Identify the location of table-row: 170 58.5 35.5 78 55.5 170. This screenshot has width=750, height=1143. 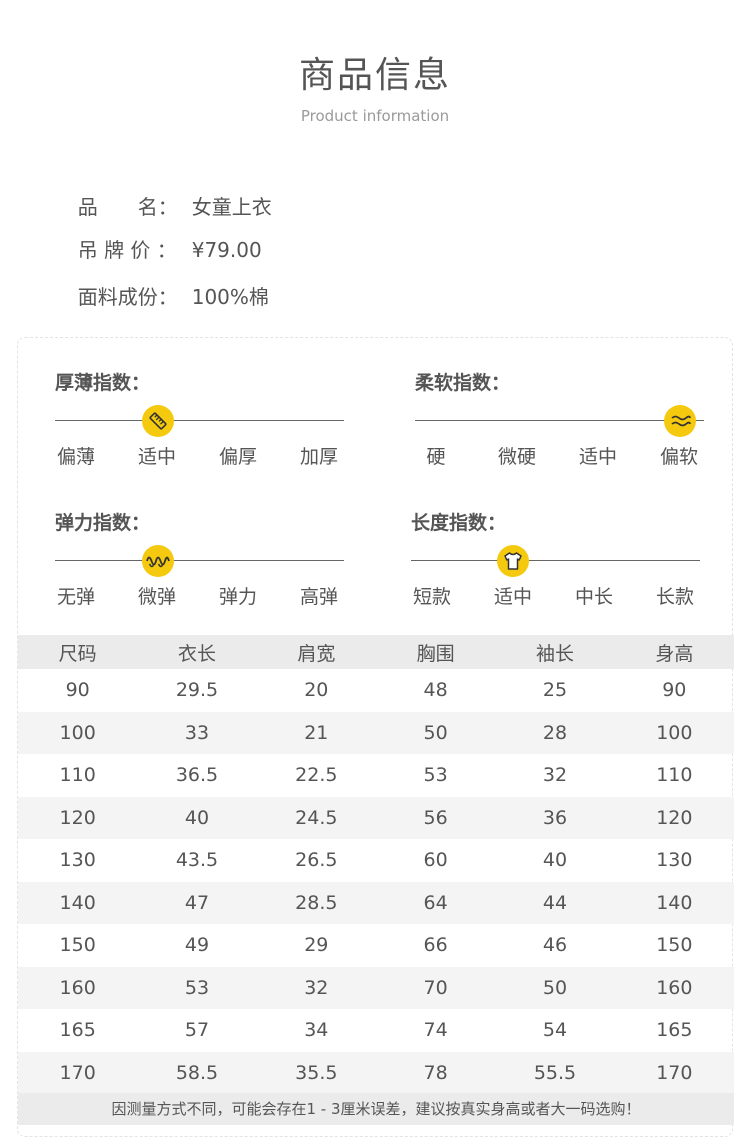
(376, 1072).